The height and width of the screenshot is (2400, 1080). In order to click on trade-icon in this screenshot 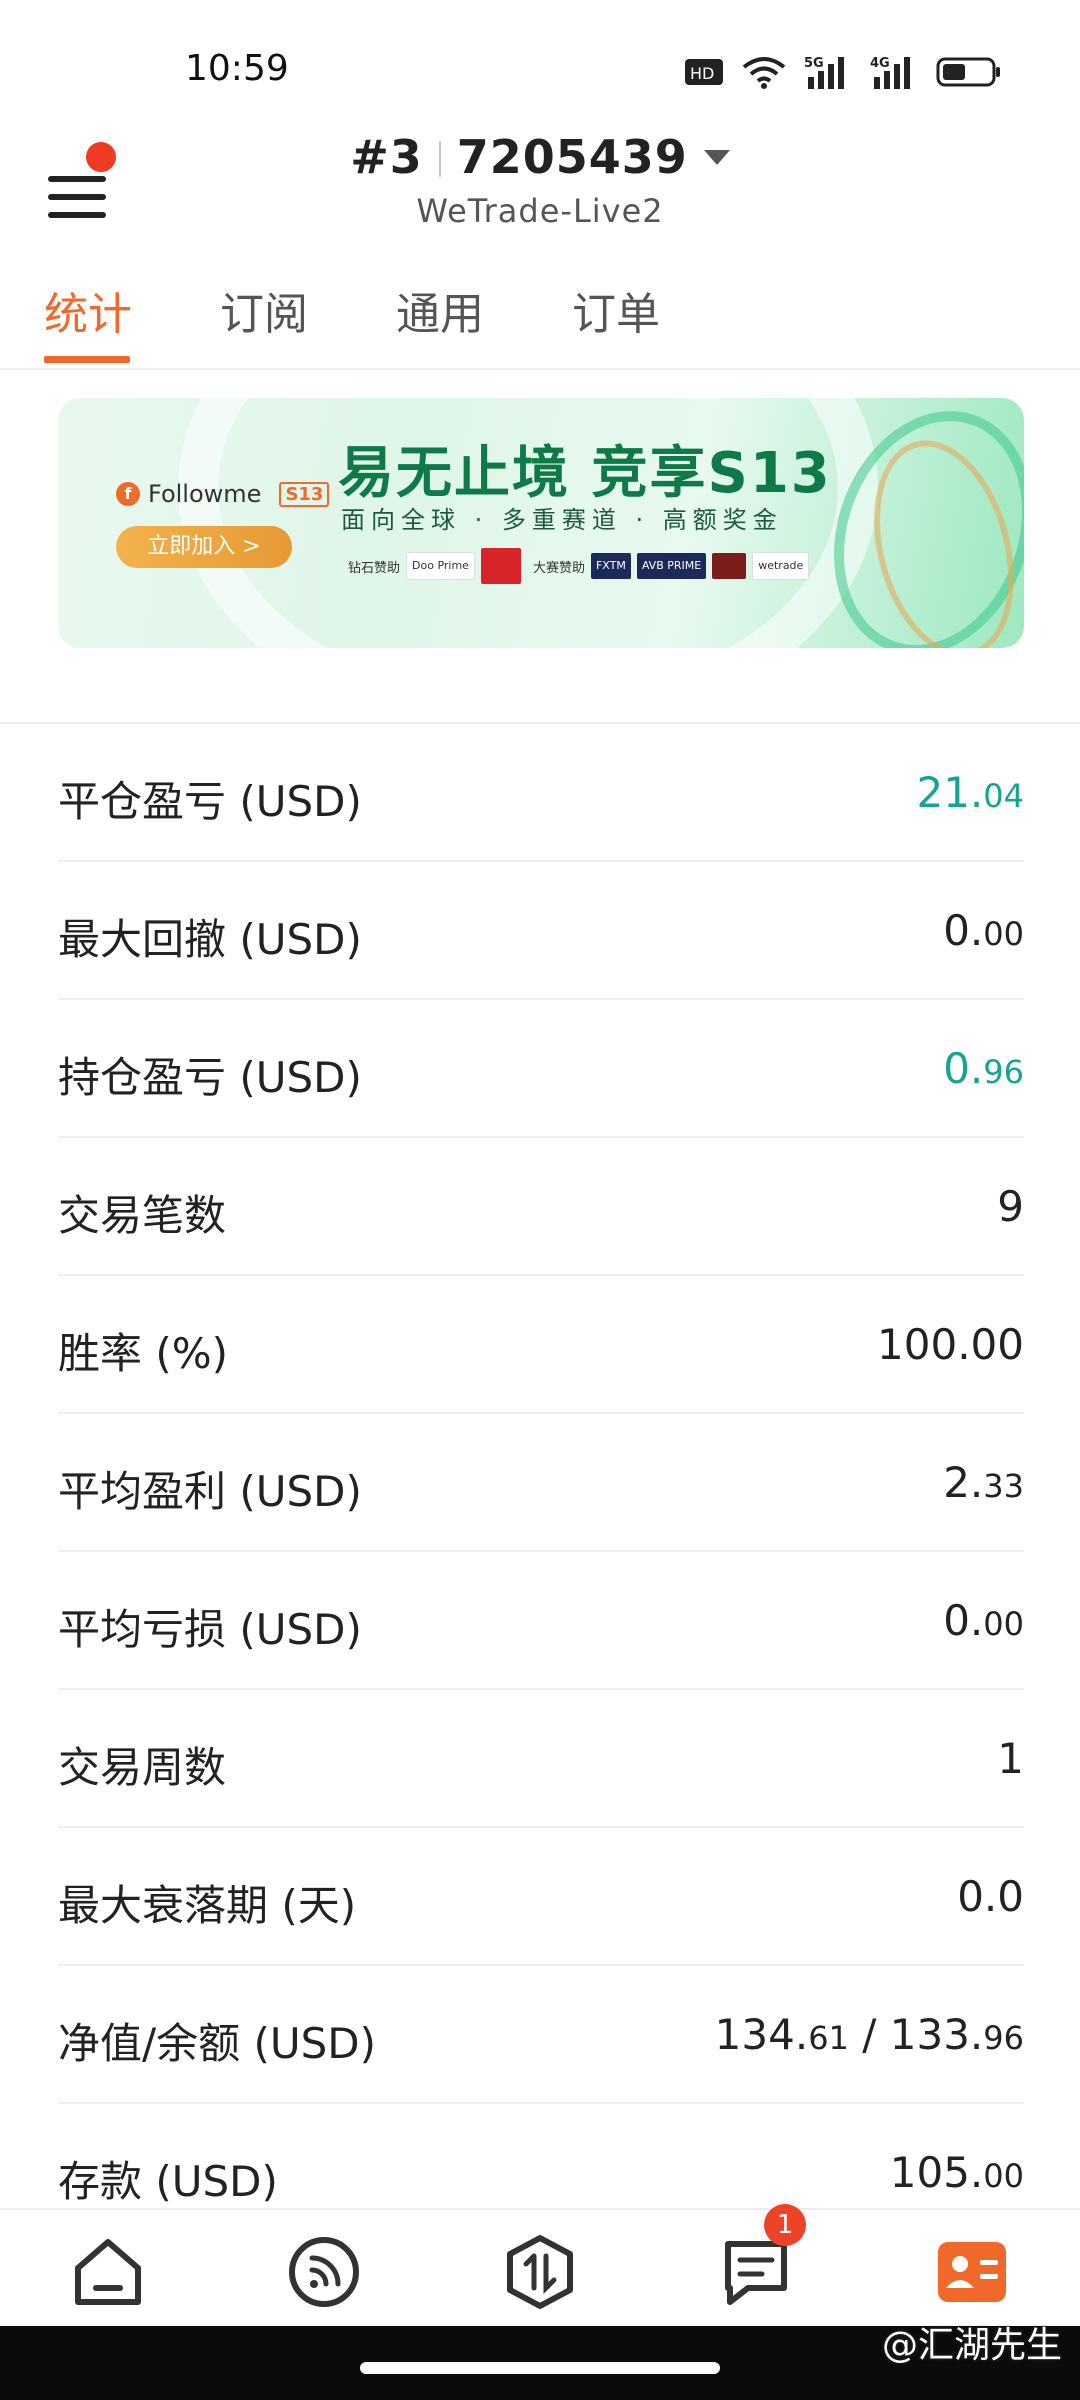, I will do `click(540, 2272)`.